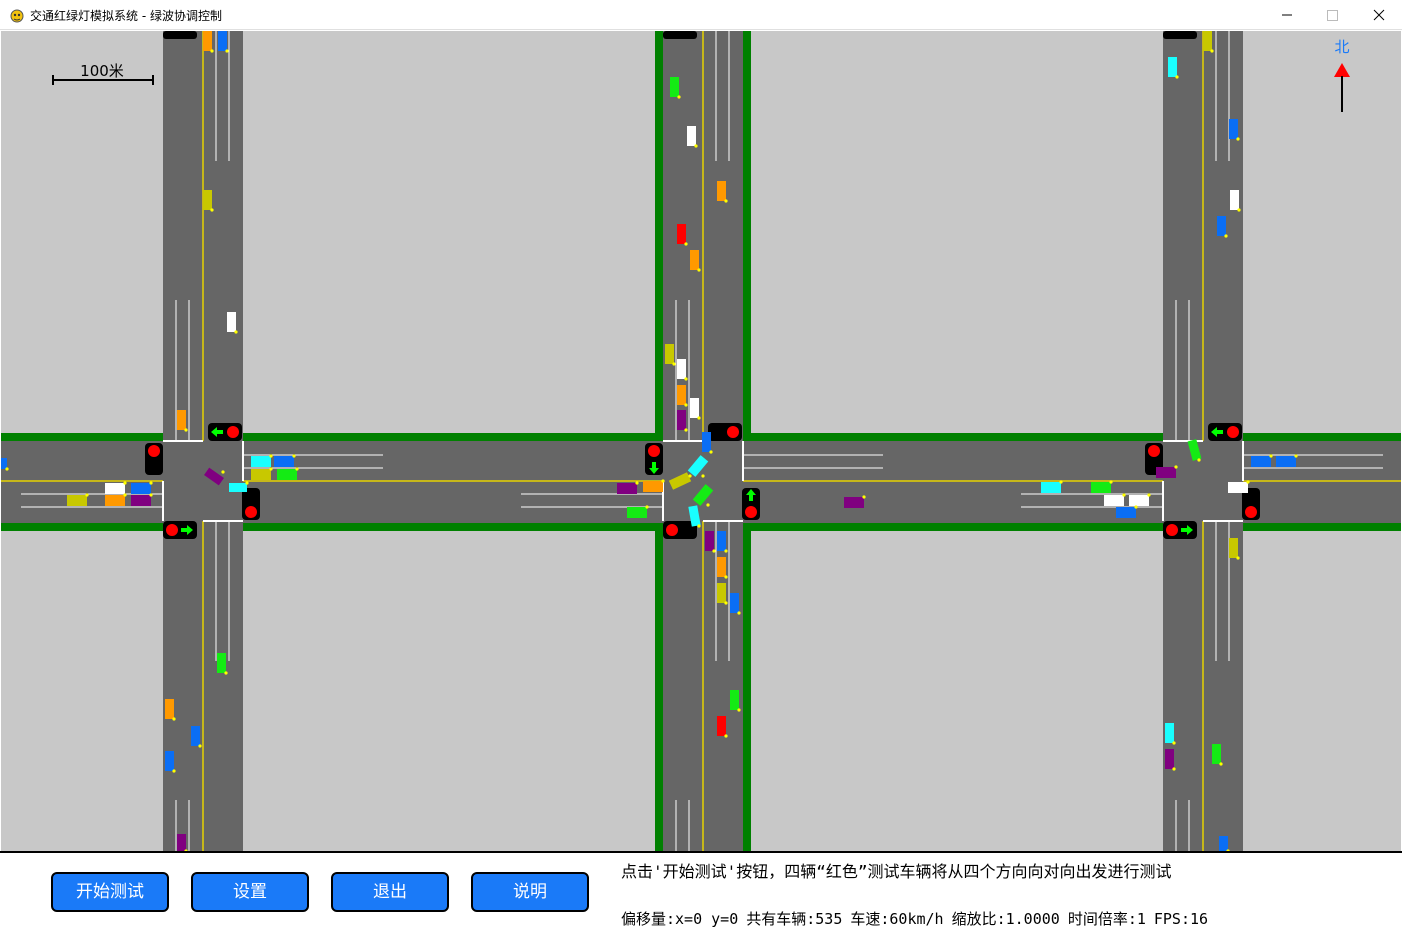 This screenshot has height=932, width=1402. What do you see at coordinates (1166, 472) in the screenshot?
I see `vehicle-purple` at bounding box center [1166, 472].